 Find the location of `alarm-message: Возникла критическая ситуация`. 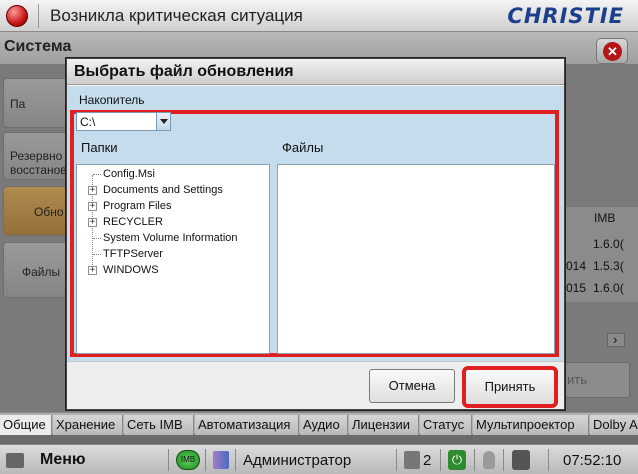

alarm-message: Возникла критическая ситуация is located at coordinates (176, 15).